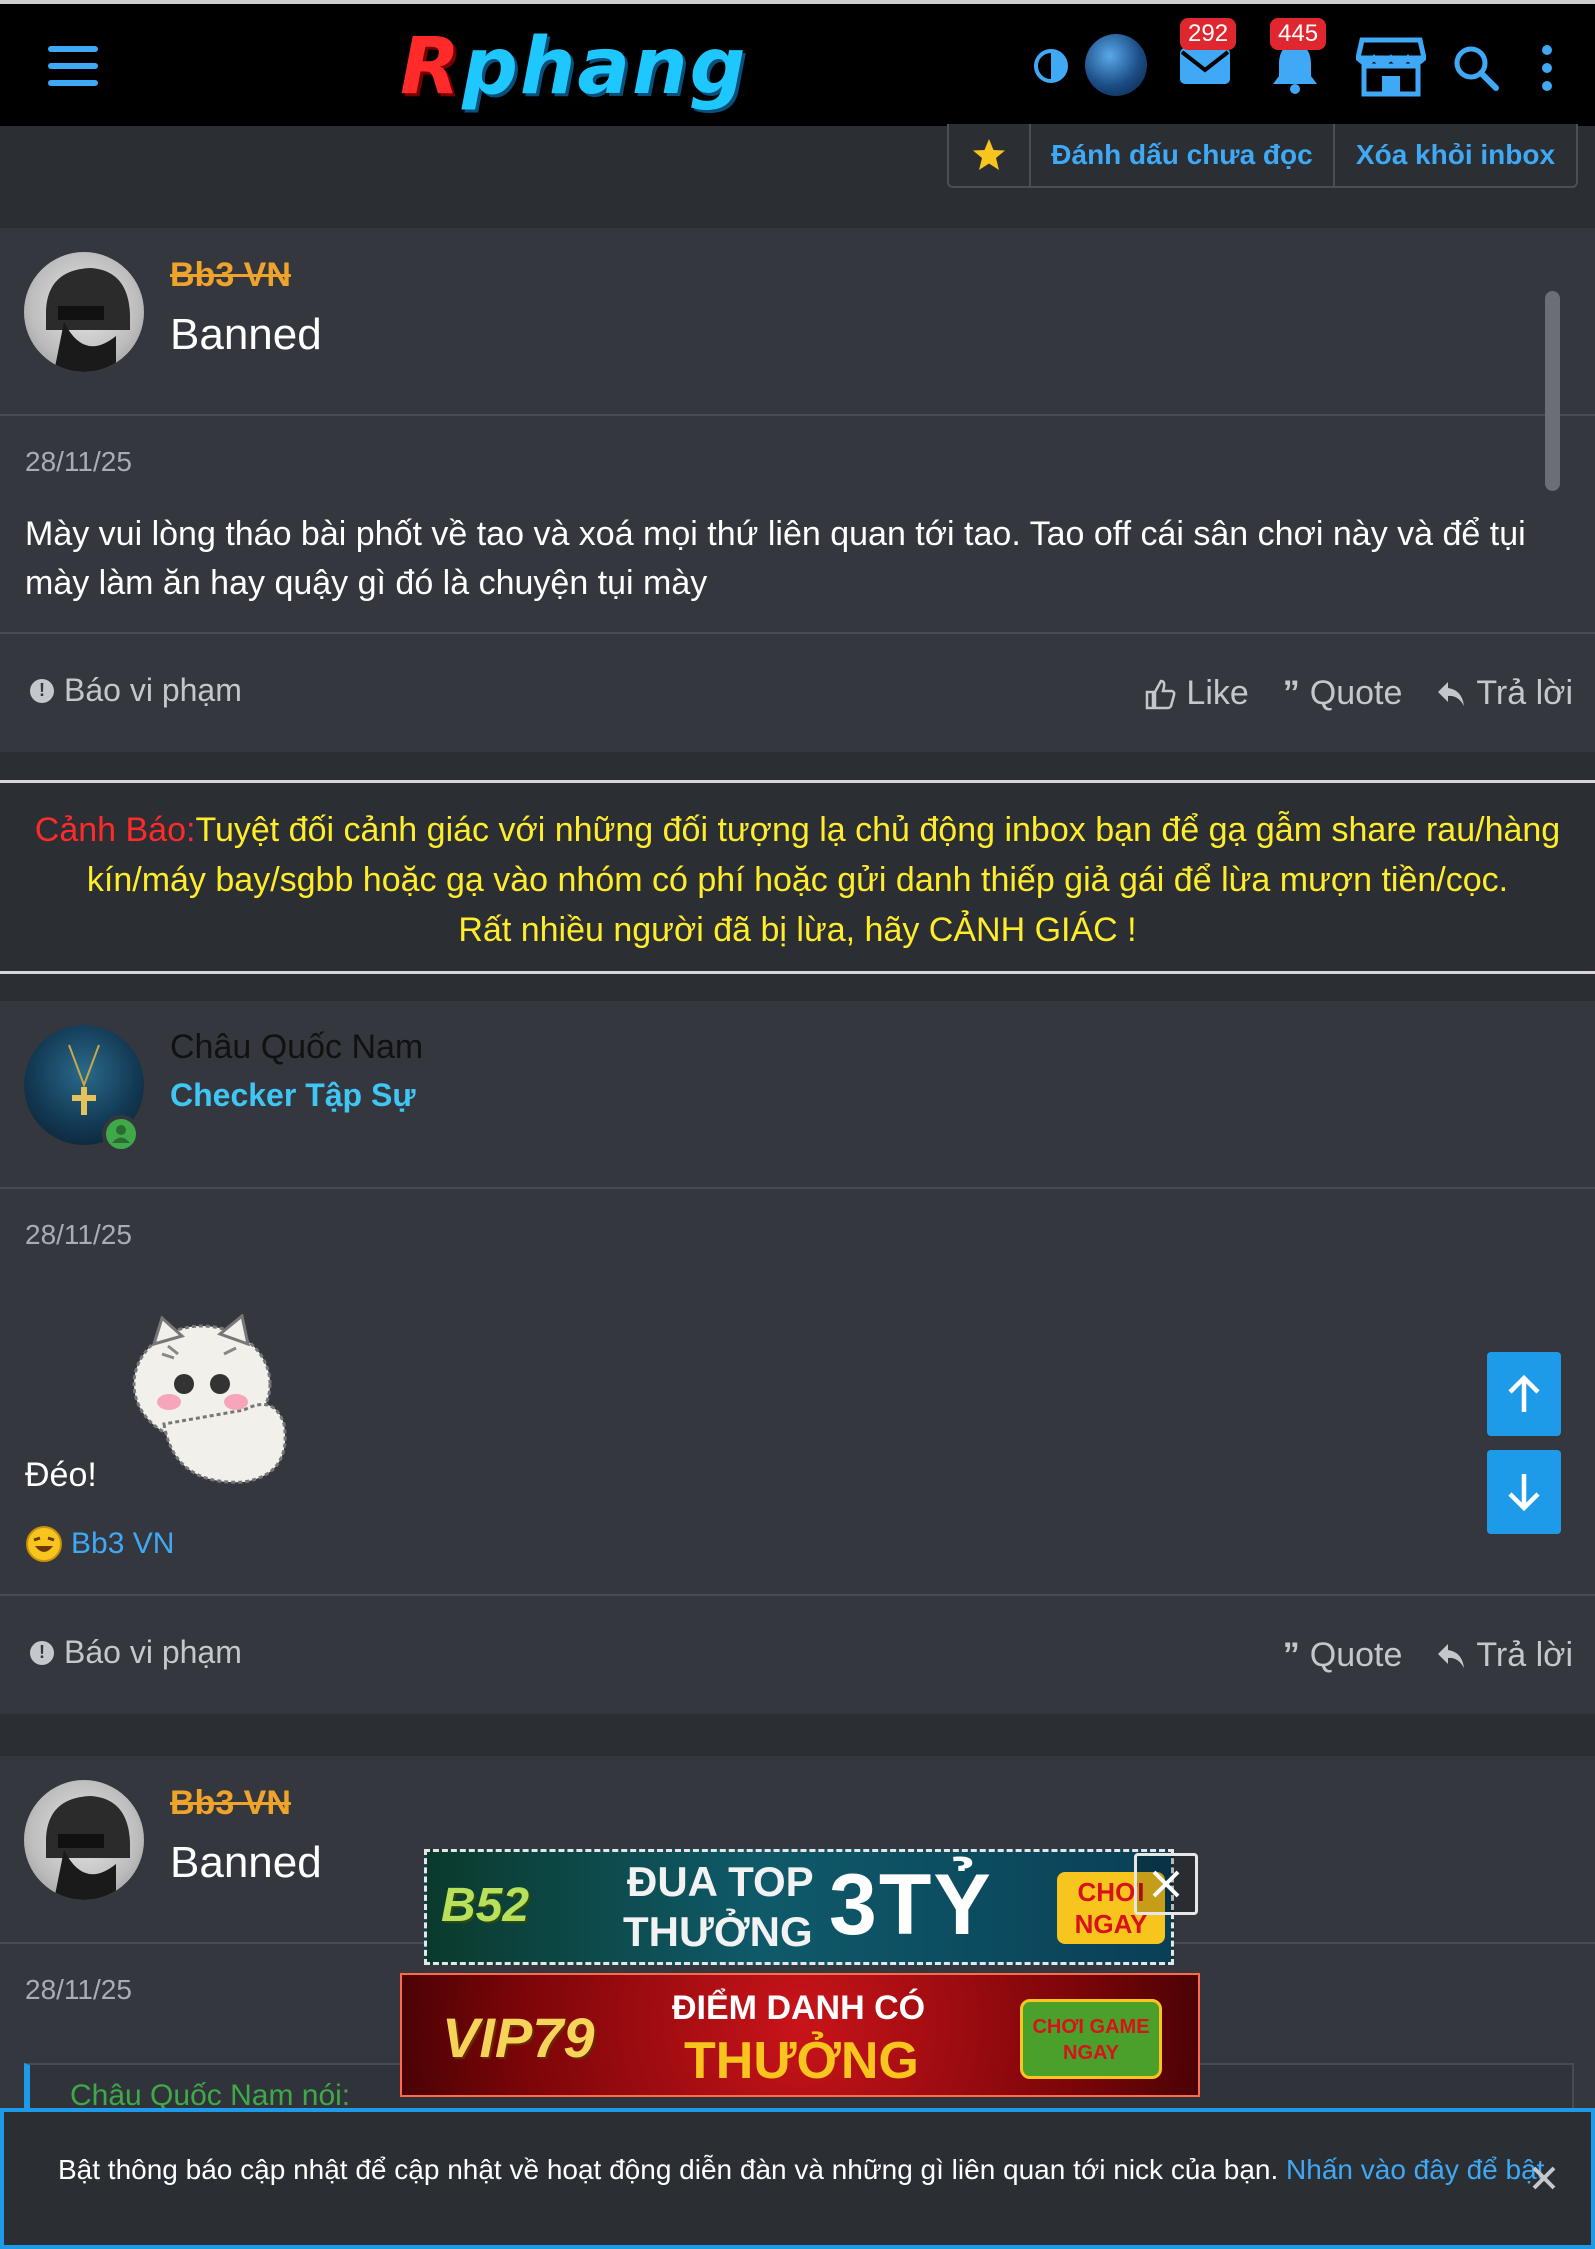 The width and height of the screenshot is (1595, 2249). Describe the element at coordinates (115, 830) in the screenshot. I see `warning-label: Cảnh Báo:` at that location.